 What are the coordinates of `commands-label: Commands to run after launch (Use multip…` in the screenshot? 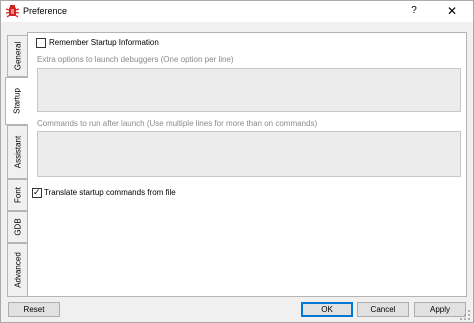 It's located at (177, 123).